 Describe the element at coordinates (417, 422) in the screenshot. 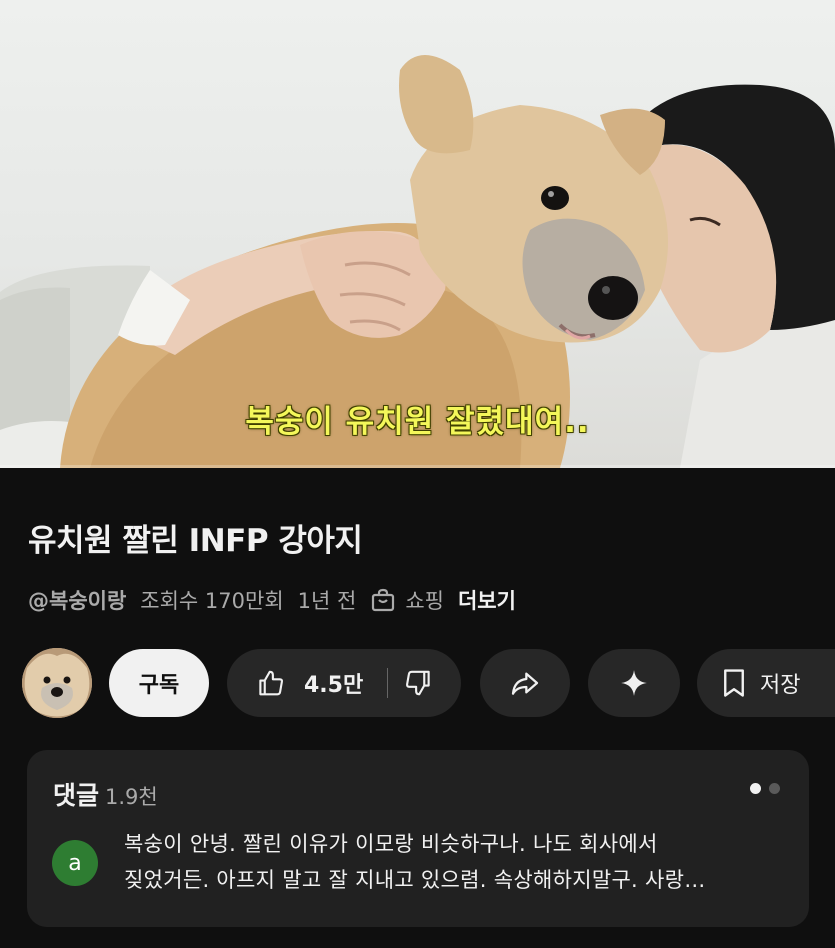

I see `video-subtitle: 복숭이 유치원 잘렸대여..` at that location.